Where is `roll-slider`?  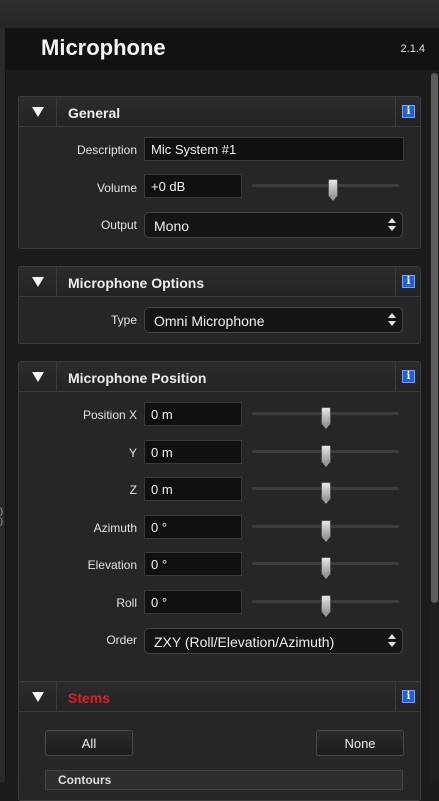
roll-slider is located at coordinates (325, 606).